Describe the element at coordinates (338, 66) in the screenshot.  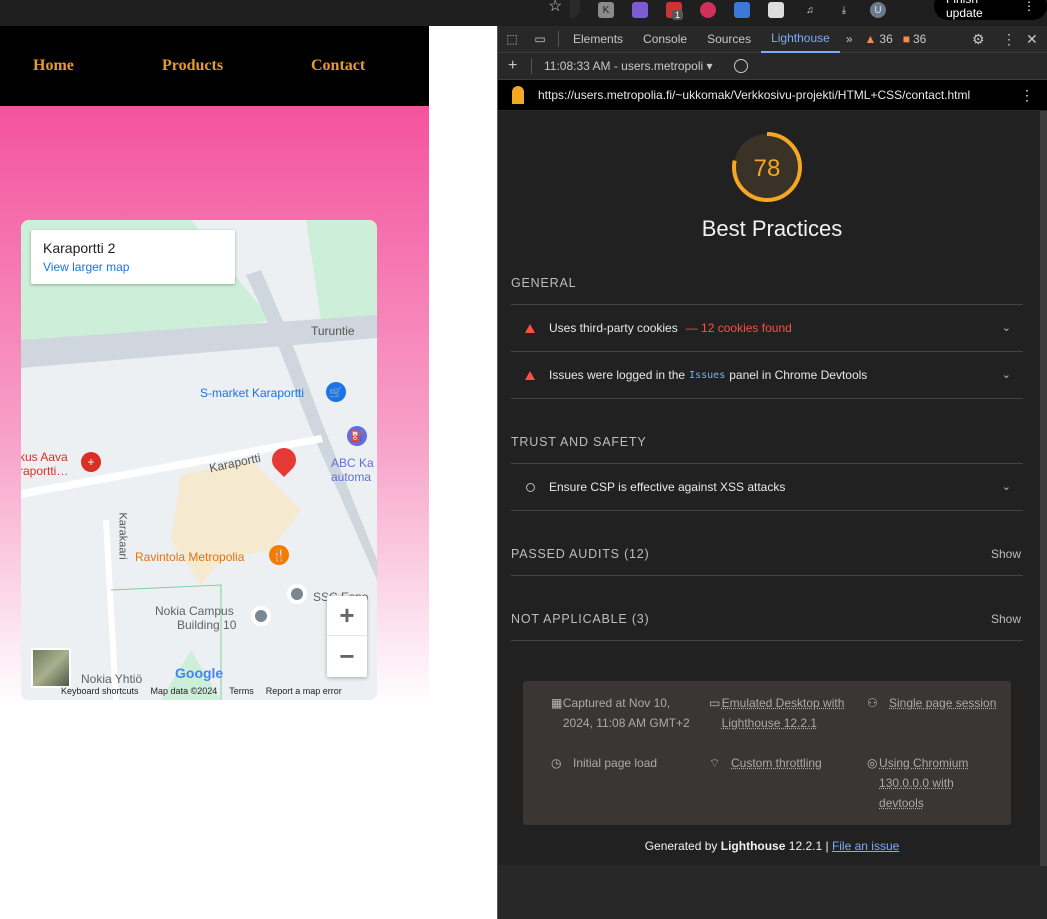
I see `nav-contact-link: Contact` at that location.